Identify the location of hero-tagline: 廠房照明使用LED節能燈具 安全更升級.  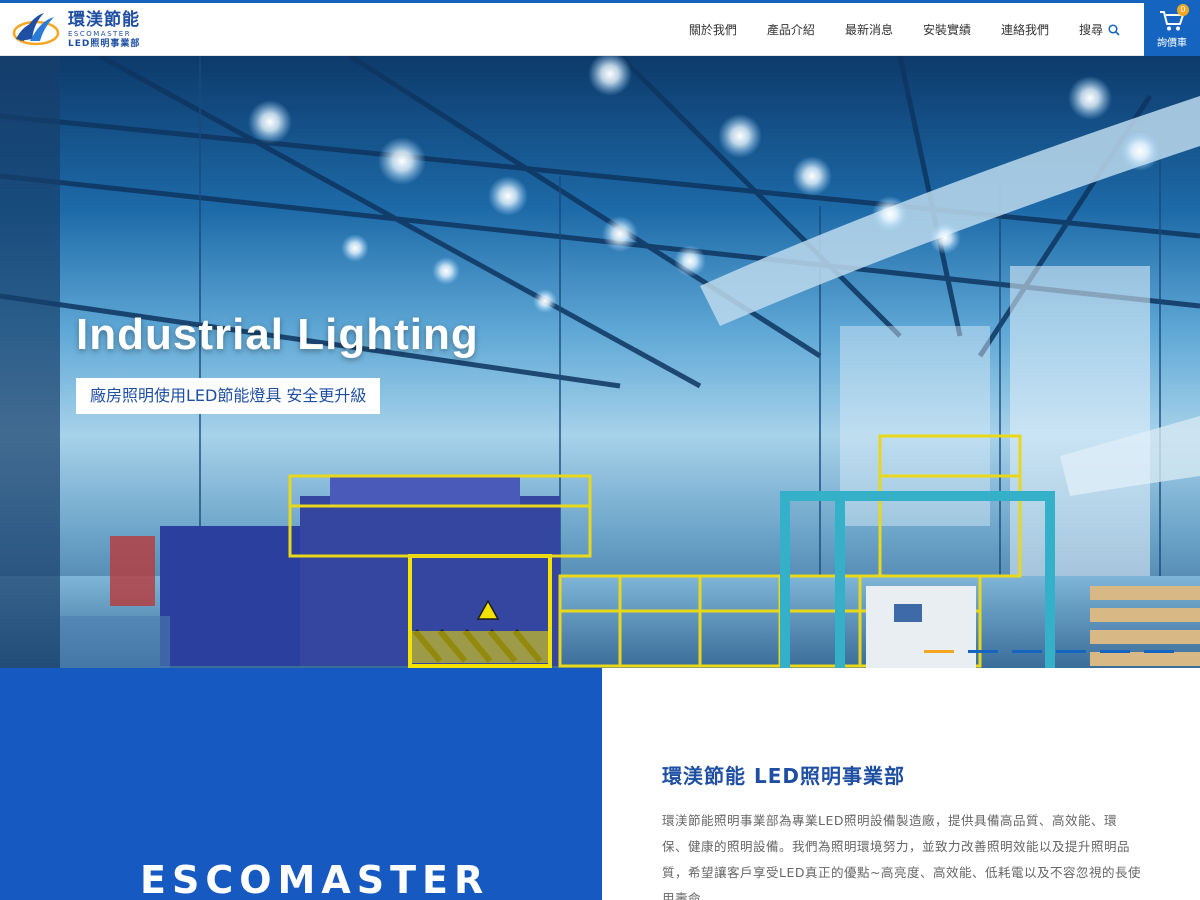
(228, 396).